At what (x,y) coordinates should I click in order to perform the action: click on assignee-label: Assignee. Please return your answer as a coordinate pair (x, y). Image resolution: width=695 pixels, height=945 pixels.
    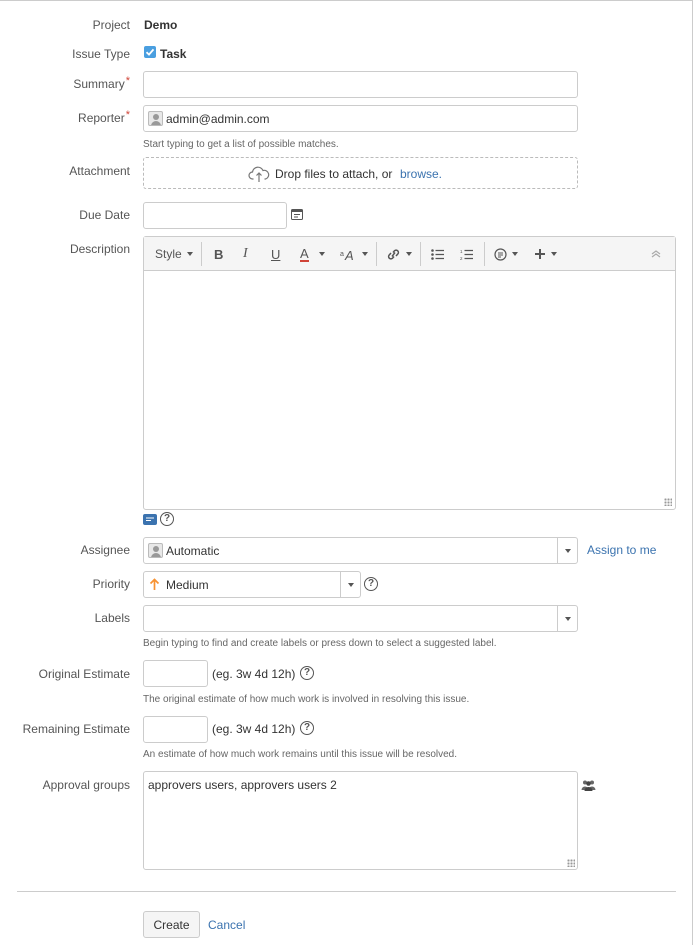
    Looking at the image, I should click on (105, 550).